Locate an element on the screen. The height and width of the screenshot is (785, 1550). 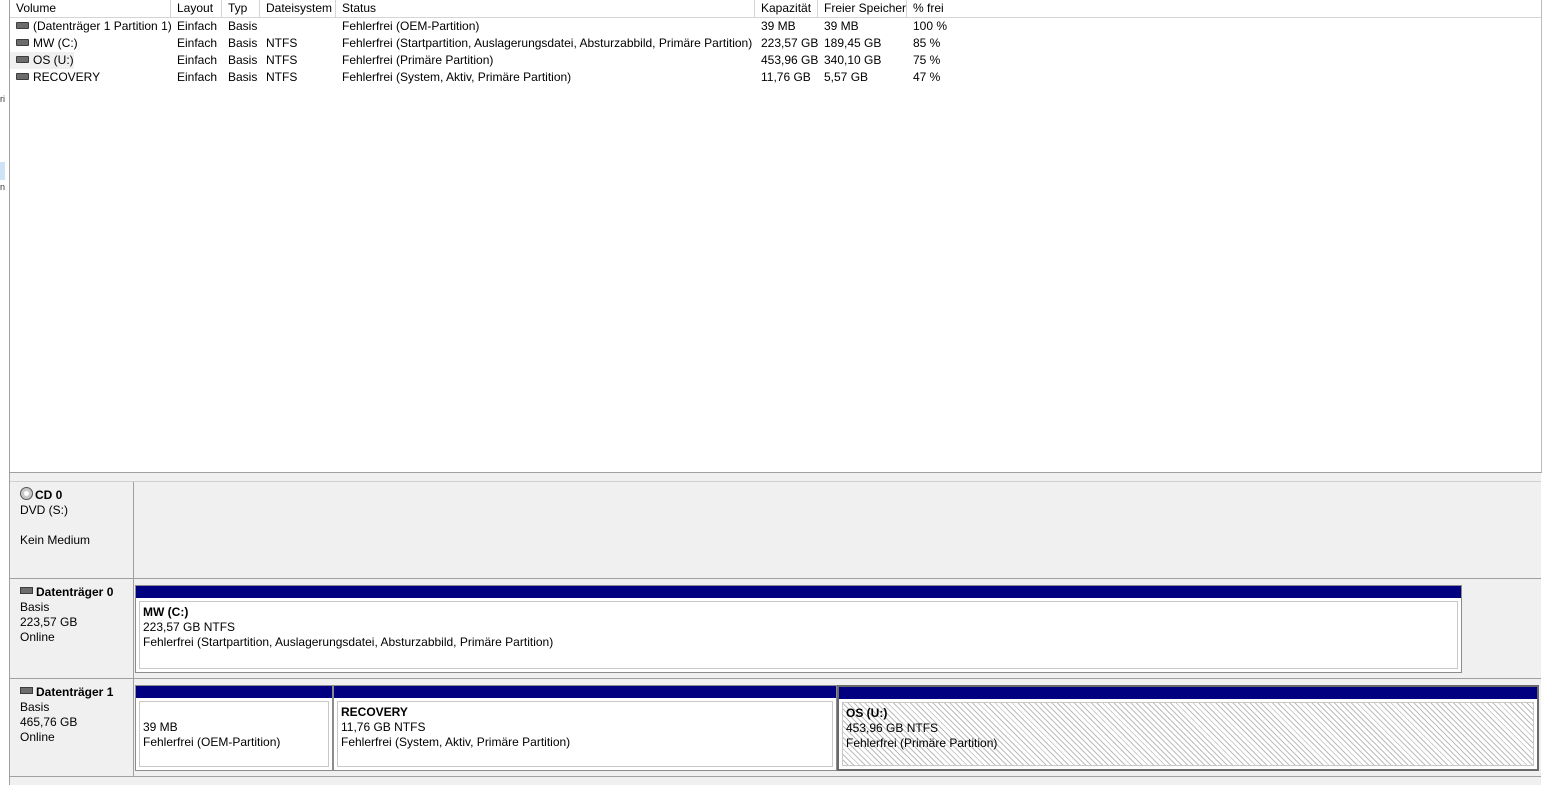
partition-size: 39 MB is located at coordinates (160, 727).